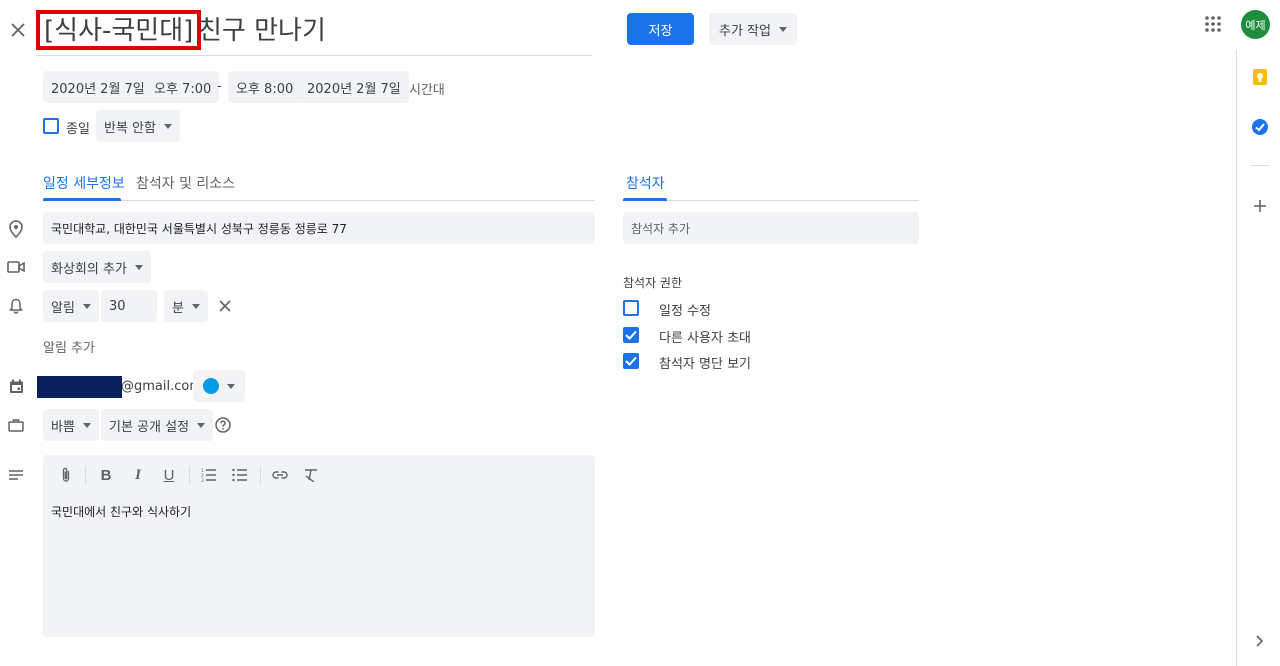 Image resolution: width=1280 pixels, height=666 pixels. Describe the element at coordinates (745, 31) in the screenshot. I see `more-actions-label: 추가 작업` at that location.